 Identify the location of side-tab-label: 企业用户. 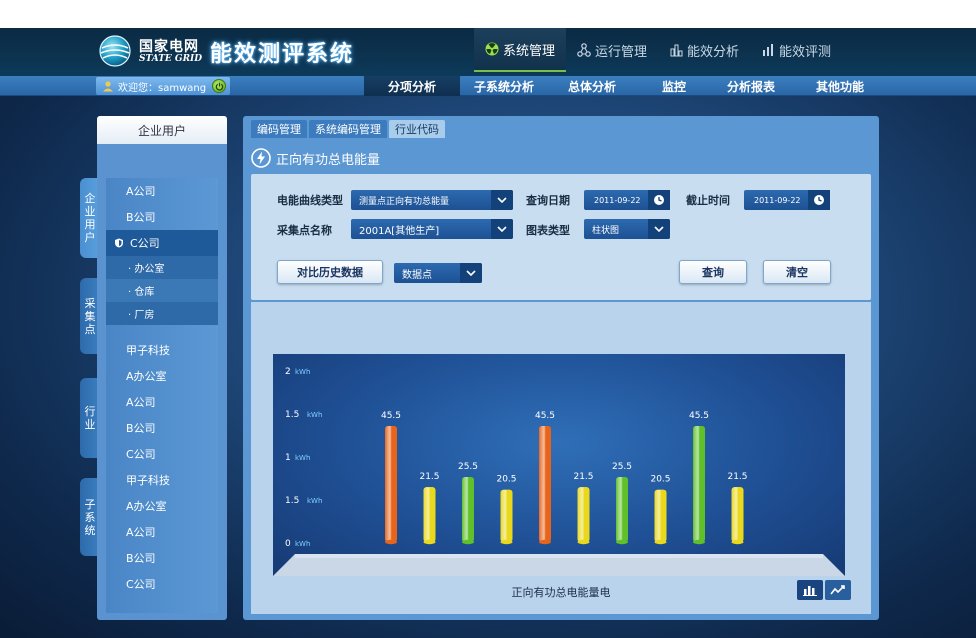
(90, 218).